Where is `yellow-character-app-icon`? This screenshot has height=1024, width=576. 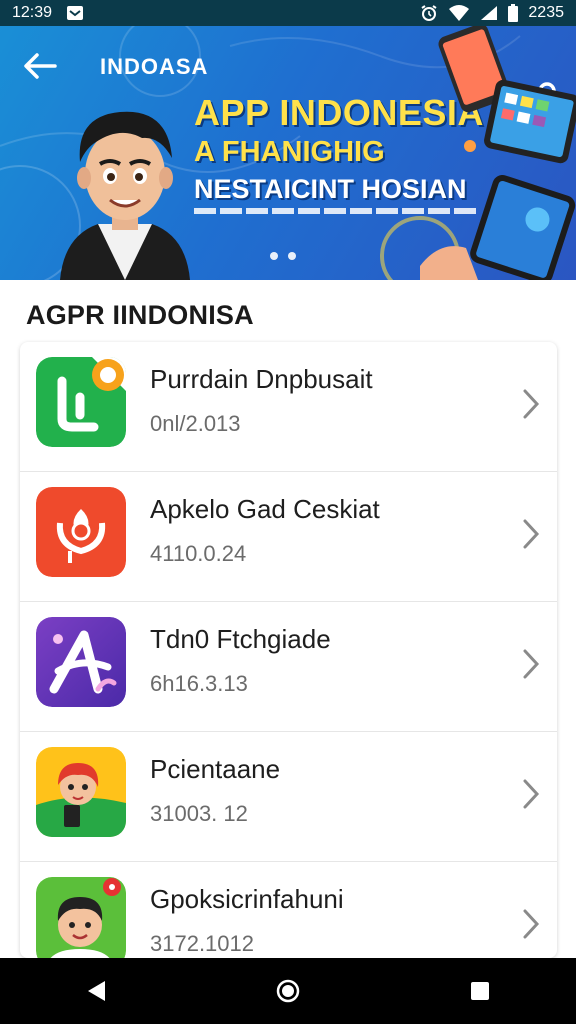
yellow-character-app-icon is located at coordinates (81, 792).